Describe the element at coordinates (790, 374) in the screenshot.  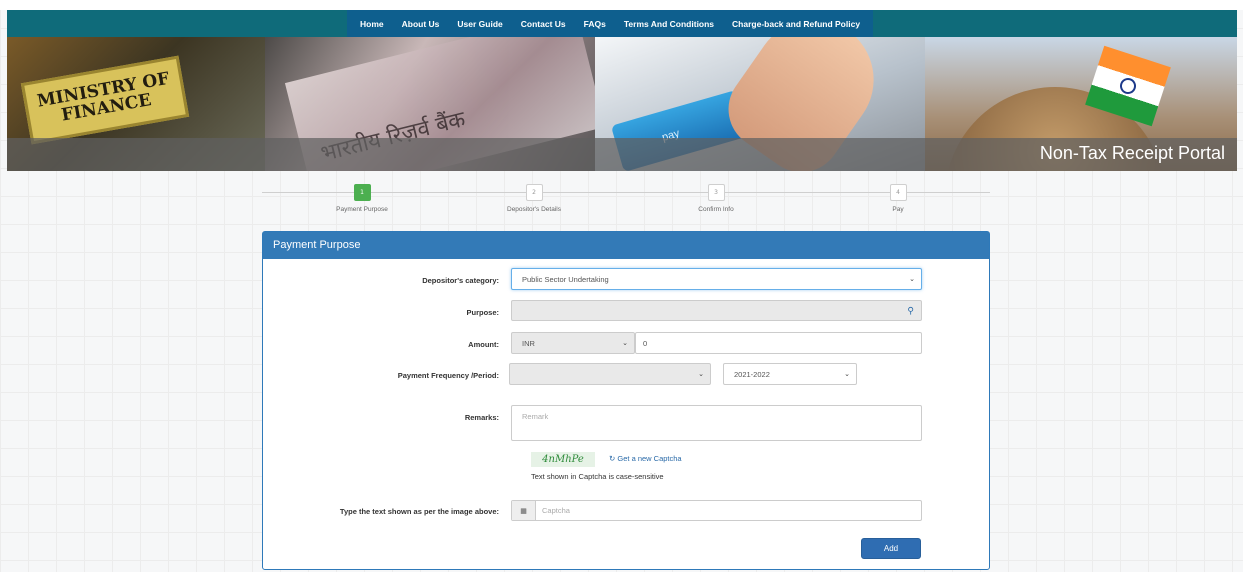
I see `period-select: 2021-2022 ⌄` at that location.